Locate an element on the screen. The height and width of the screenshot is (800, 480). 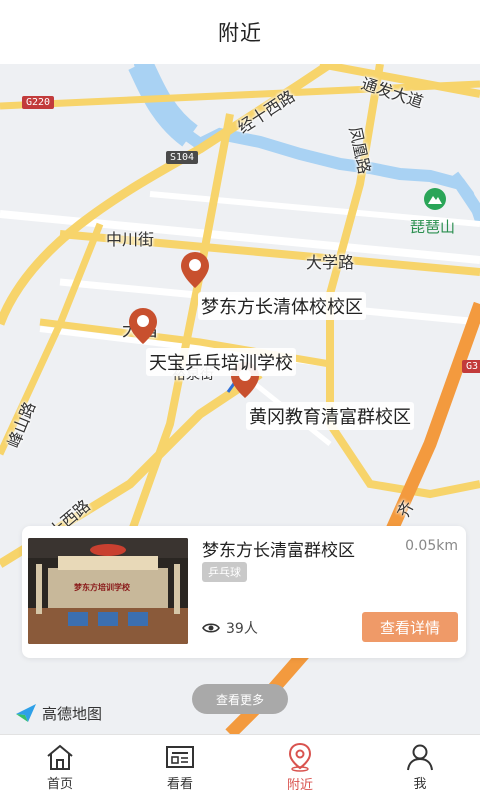
school-name: 梦东方长清富群校区 is located at coordinates (278, 551).